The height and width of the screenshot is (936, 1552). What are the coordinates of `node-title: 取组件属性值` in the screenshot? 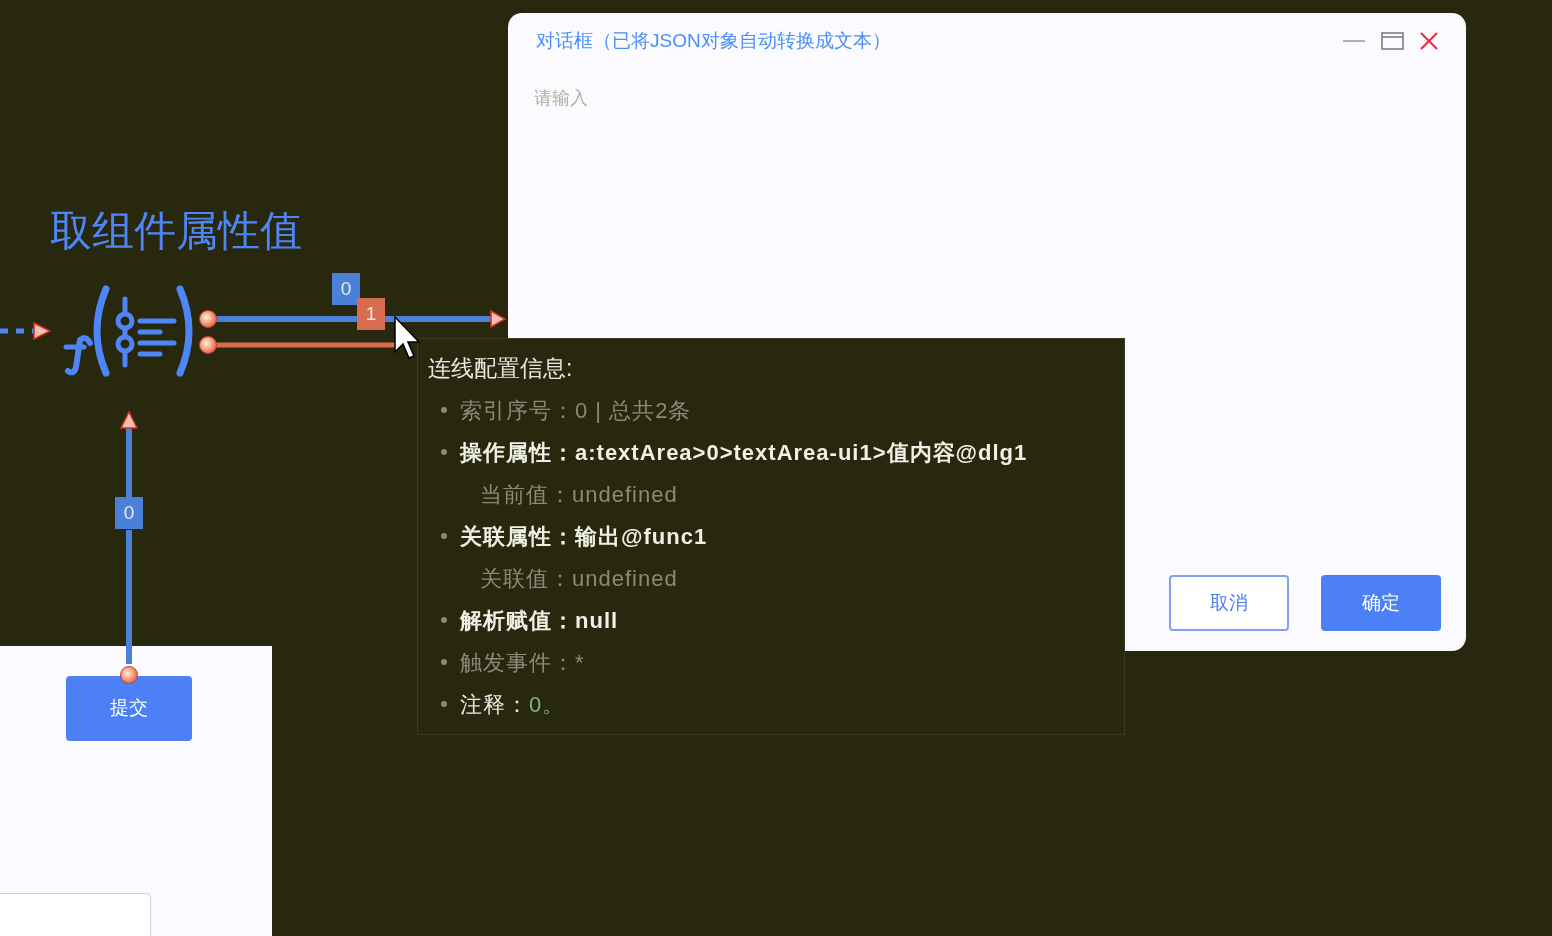 It's located at (176, 231).